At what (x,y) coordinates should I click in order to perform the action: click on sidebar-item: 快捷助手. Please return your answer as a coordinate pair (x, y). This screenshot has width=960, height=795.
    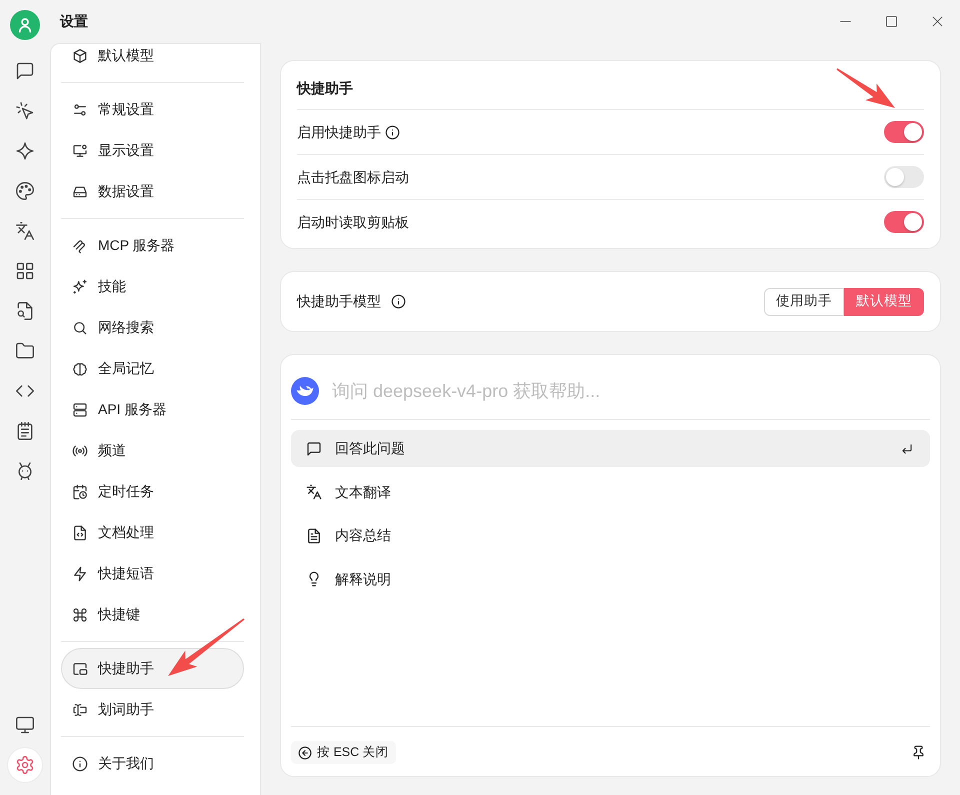
    Looking at the image, I should click on (152, 668).